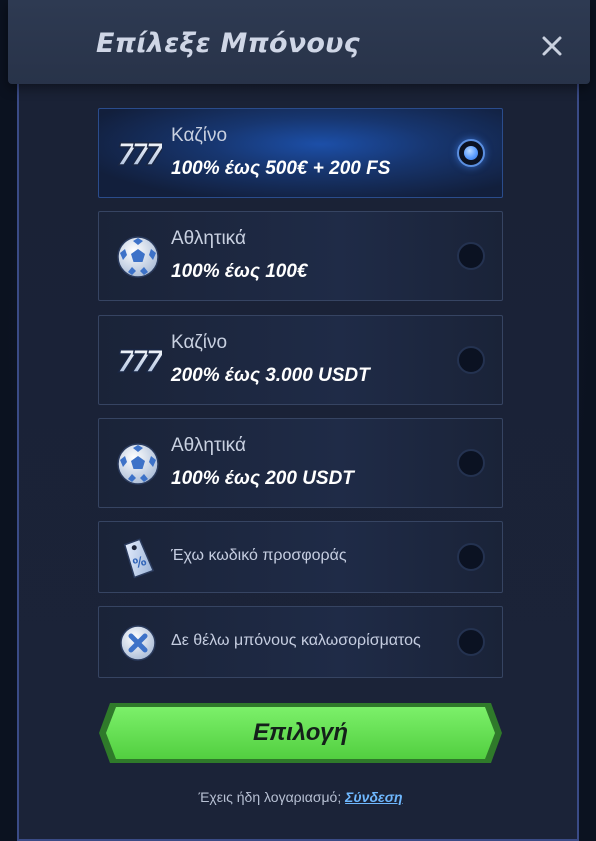 Image resolution: width=596 pixels, height=841 pixels. Describe the element at coordinates (281, 168) in the screenshot. I see `bonus-option-subtitle: 100% έως 500€ + 200 FS` at that location.